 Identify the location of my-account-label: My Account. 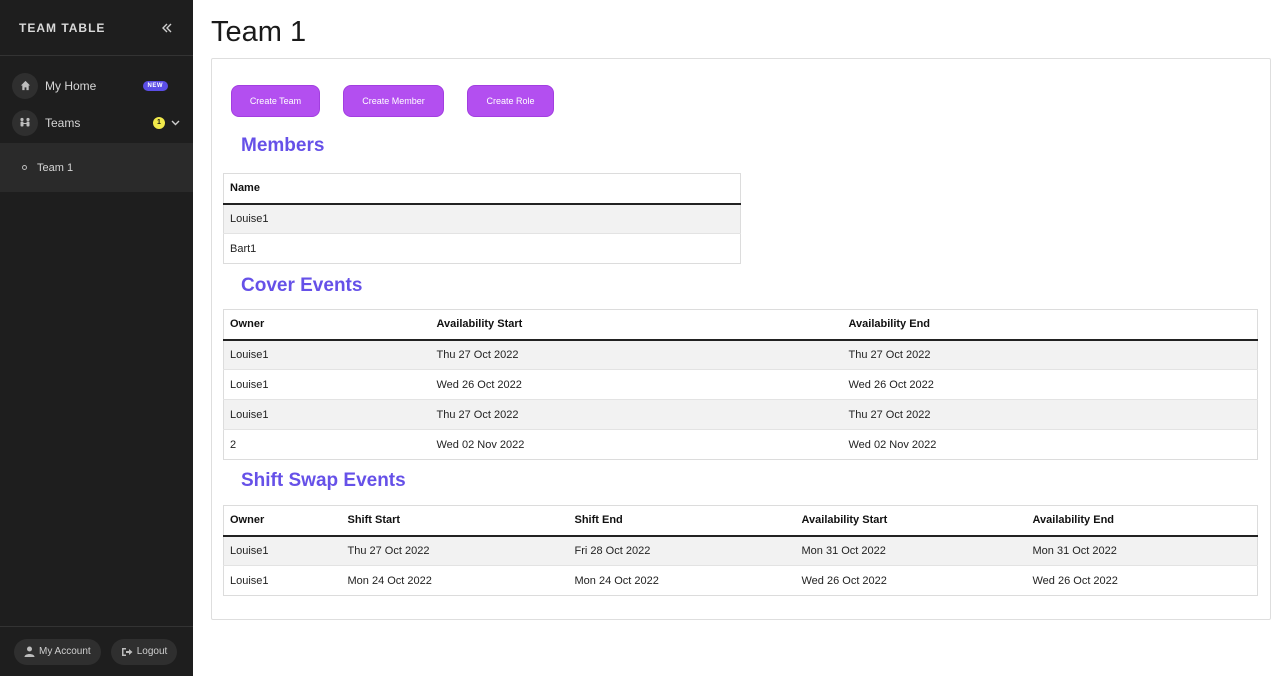
(65, 651).